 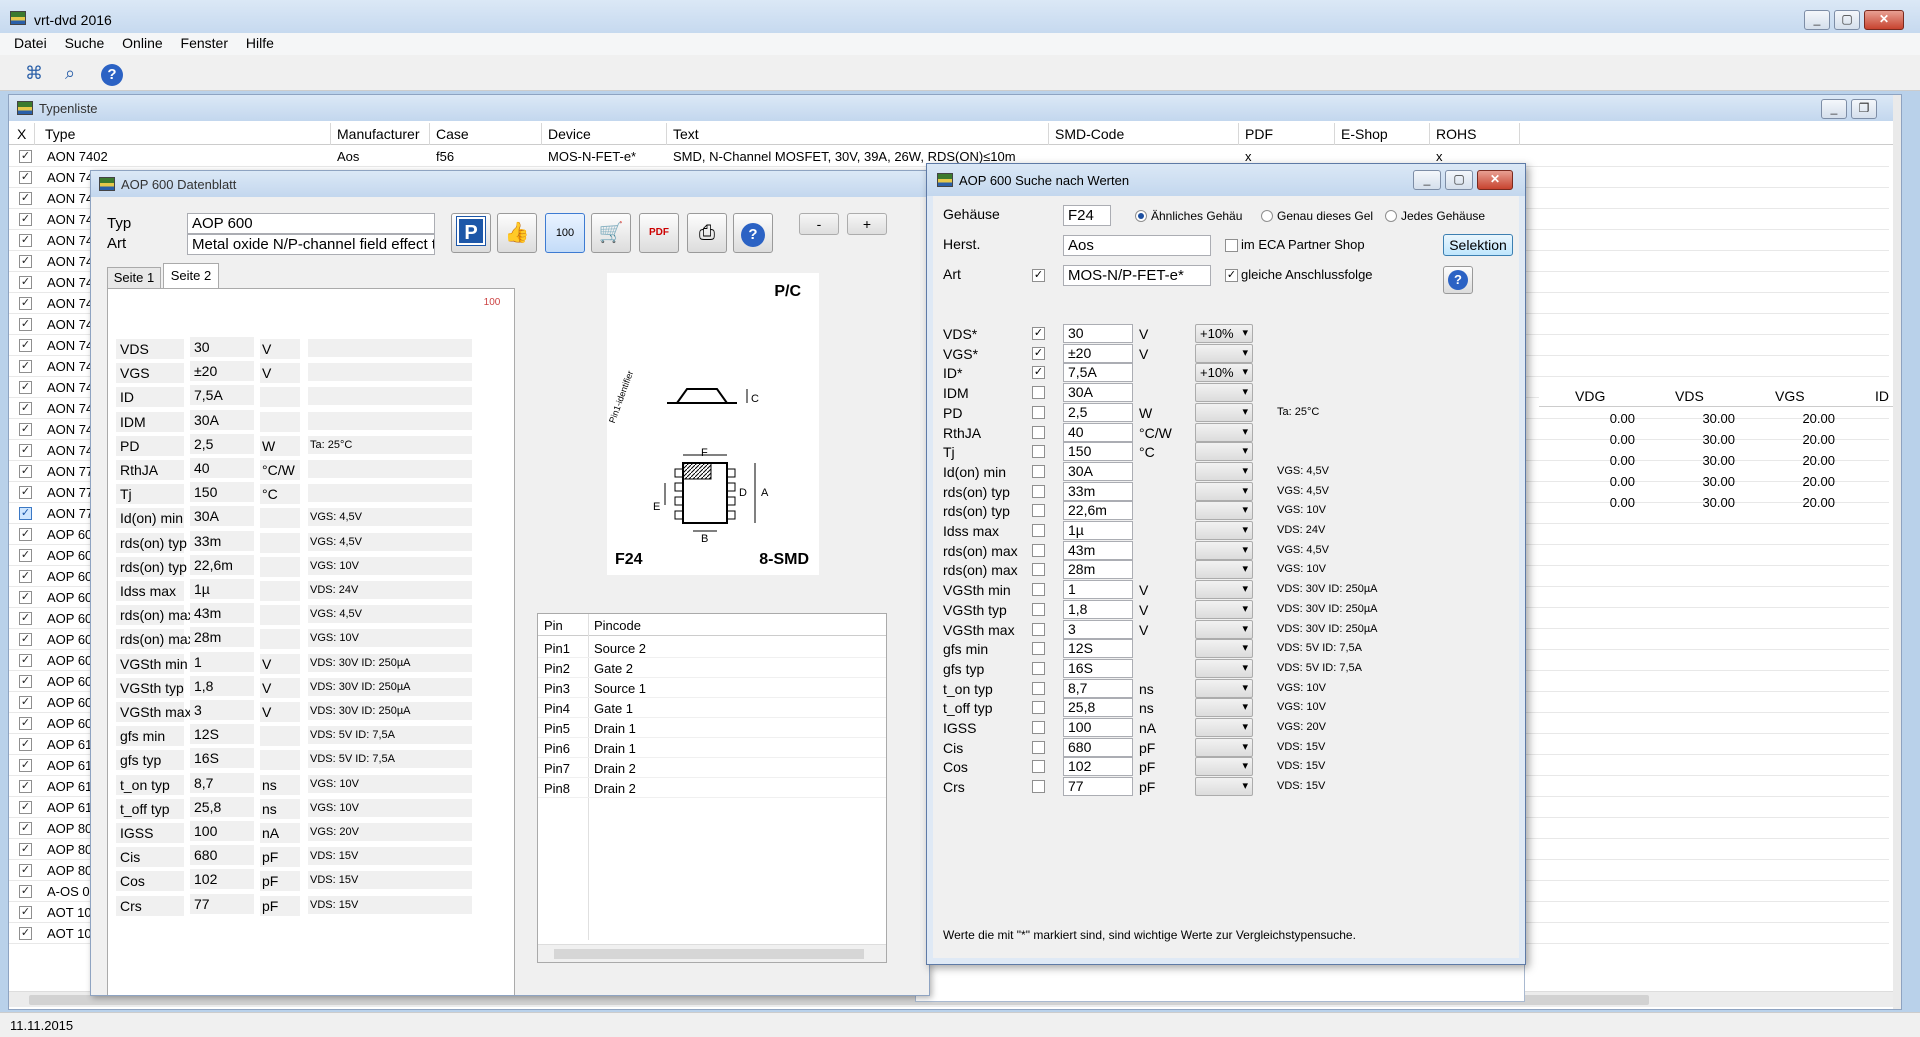 I want to click on param-value-field: 1, so click(x=1098, y=590).